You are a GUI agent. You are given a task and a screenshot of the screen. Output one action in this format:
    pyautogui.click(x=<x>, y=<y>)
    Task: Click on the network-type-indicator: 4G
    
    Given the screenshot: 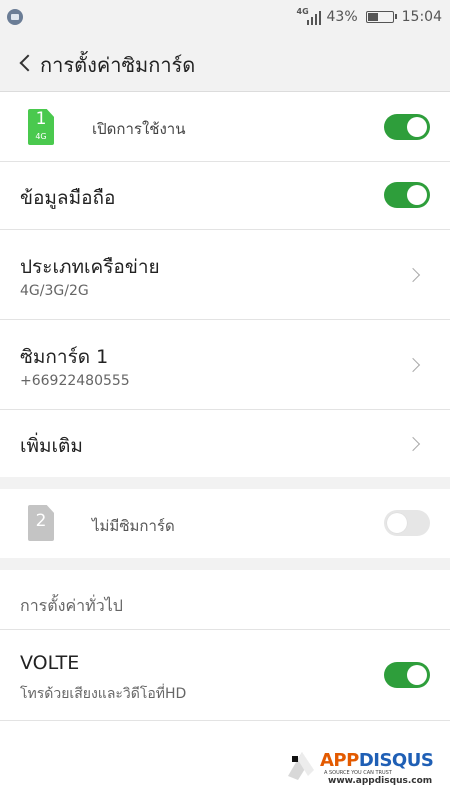 What is the action you would take?
    pyautogui.click(x=302, y=11)
    